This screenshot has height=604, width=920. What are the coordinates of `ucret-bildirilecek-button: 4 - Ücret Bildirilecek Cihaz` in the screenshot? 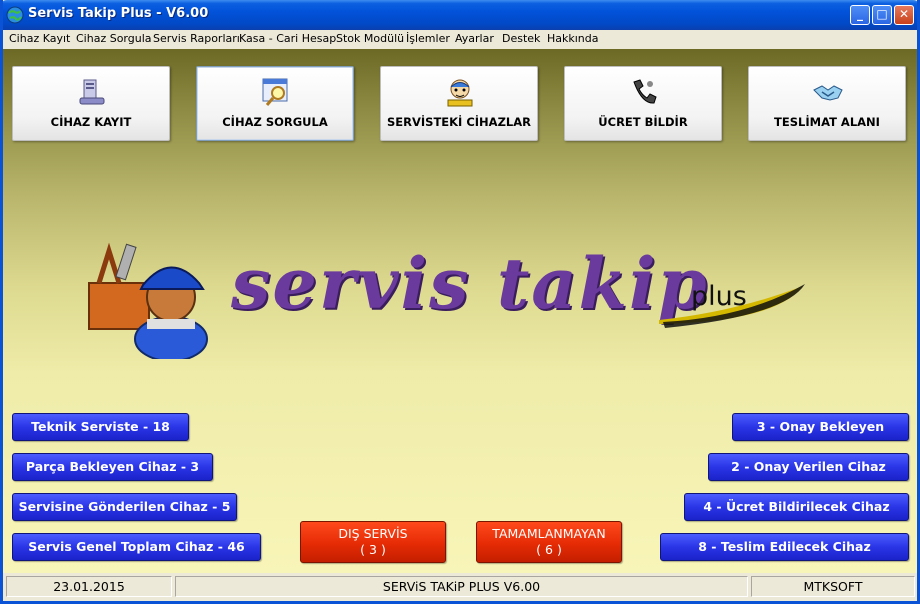 It's located at (796, 507).